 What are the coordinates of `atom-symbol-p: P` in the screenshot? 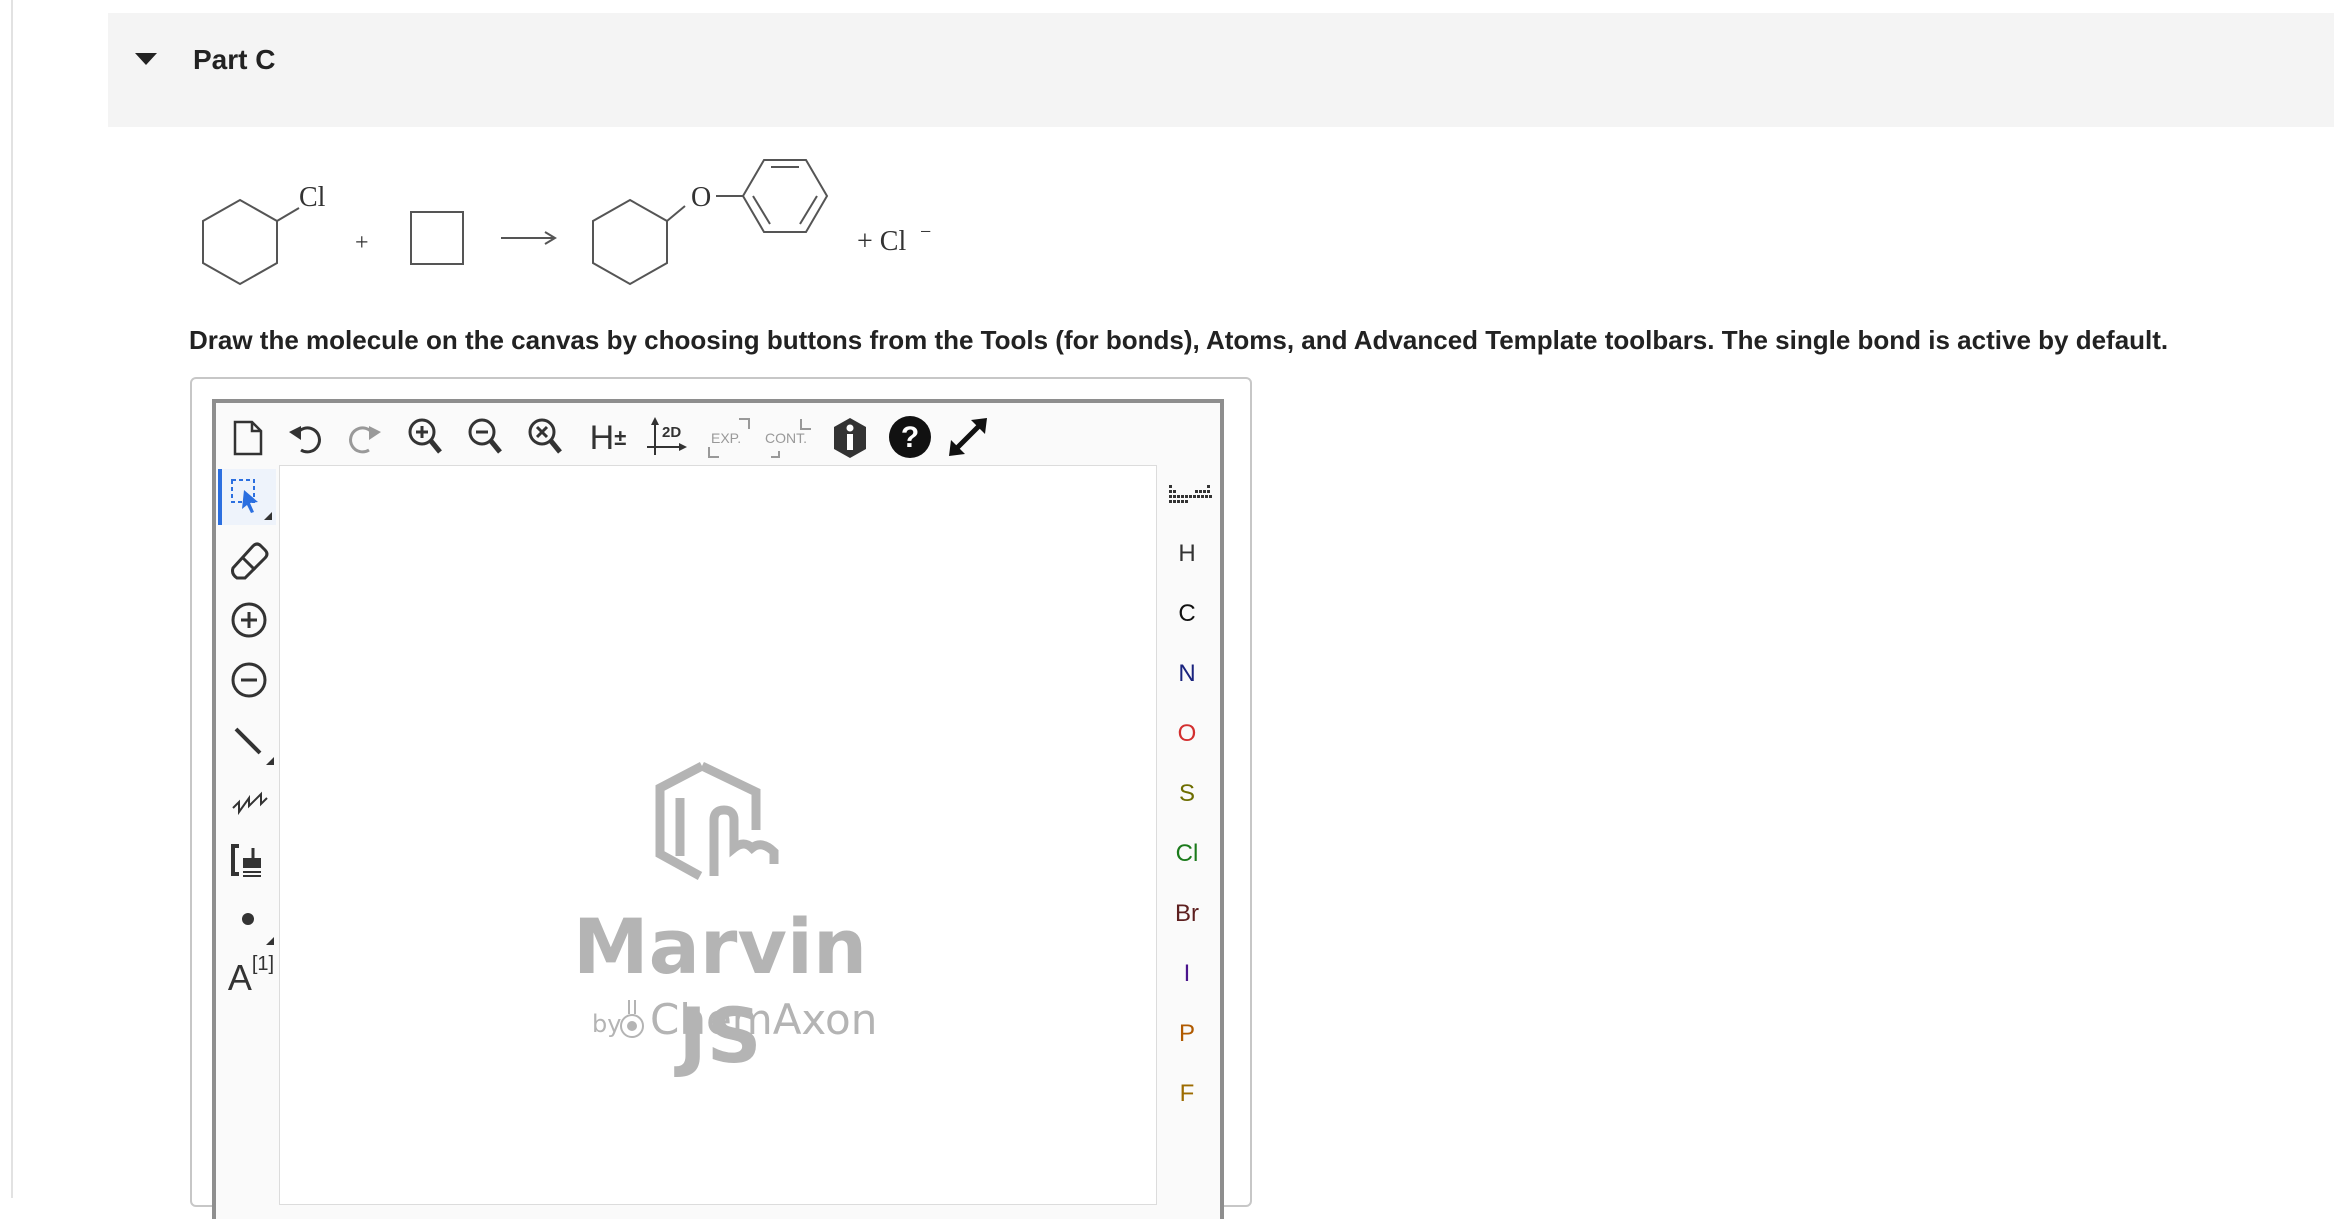 It's located at (1186, 1033).